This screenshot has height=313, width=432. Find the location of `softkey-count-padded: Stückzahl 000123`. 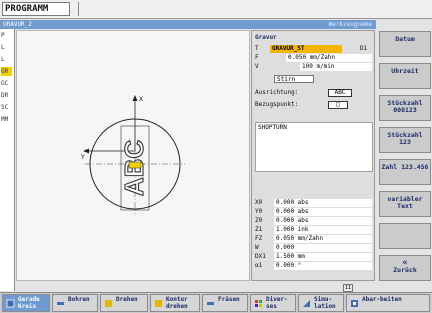

softkey-count-padded: Stückzahl 000123 is located at coordinates (405, 108).